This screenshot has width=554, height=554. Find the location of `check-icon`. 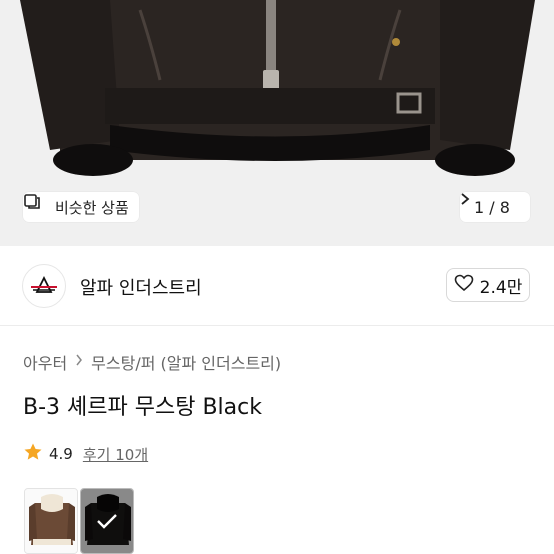

check-icon is located at coordinates (107, 521).